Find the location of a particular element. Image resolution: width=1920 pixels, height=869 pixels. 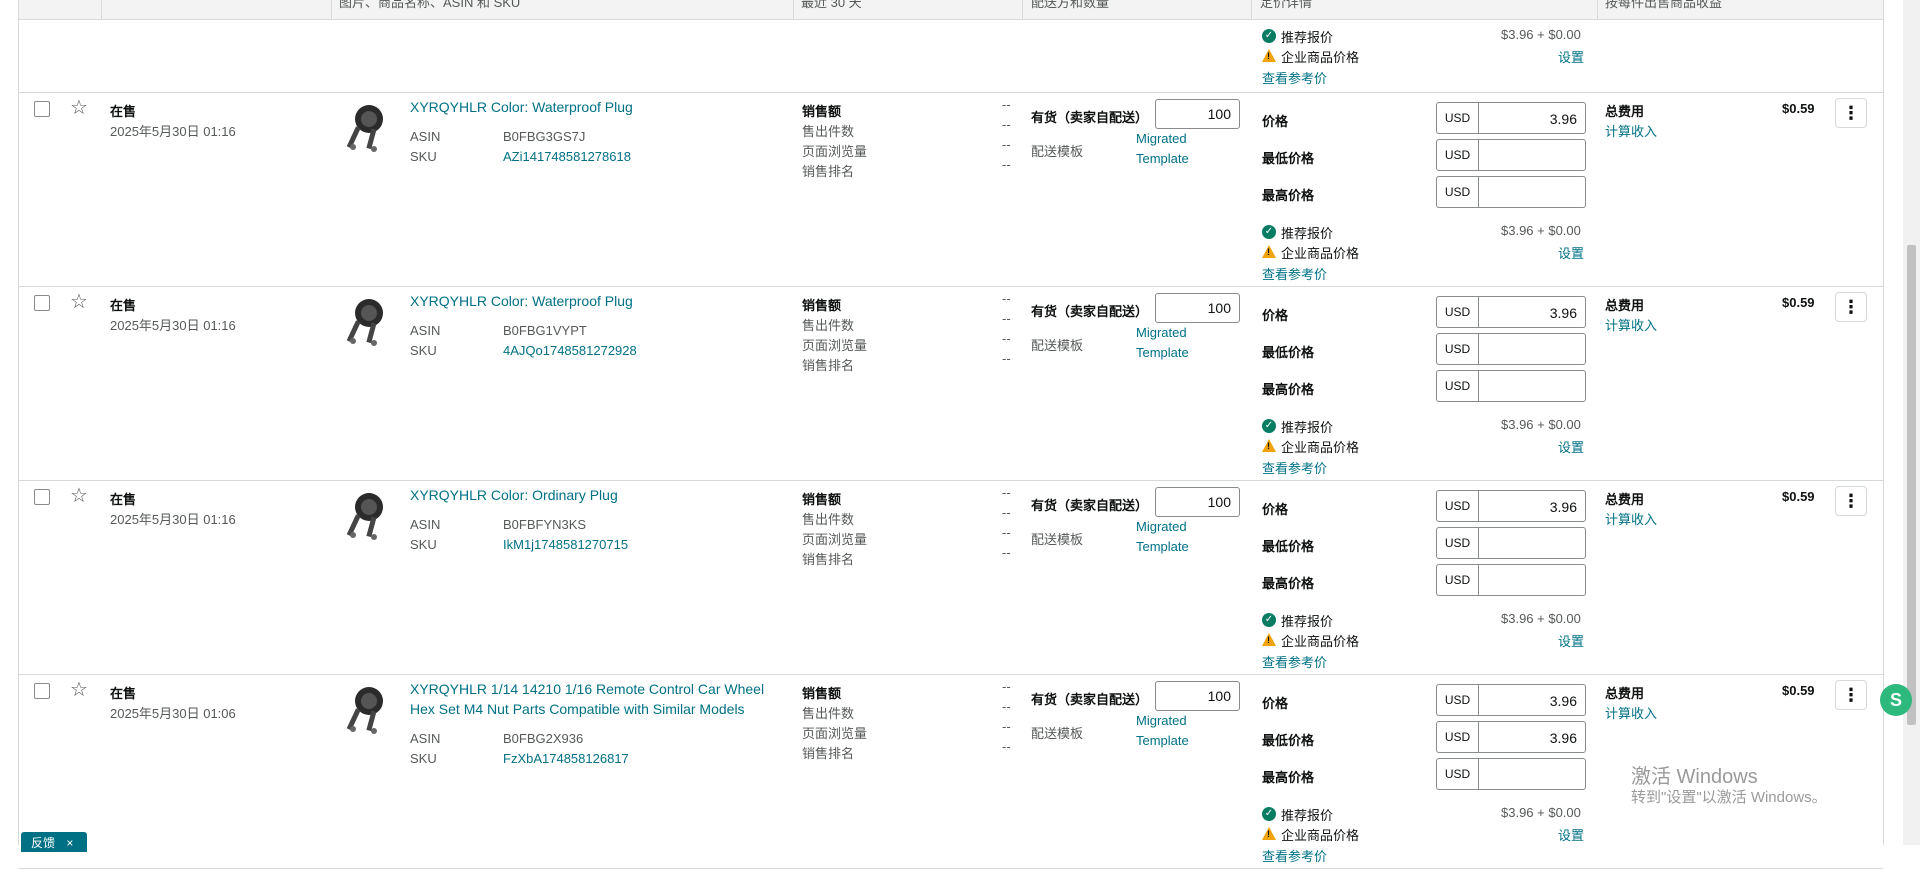

scrollbar-thumb is located at coordinates (1911, 485).